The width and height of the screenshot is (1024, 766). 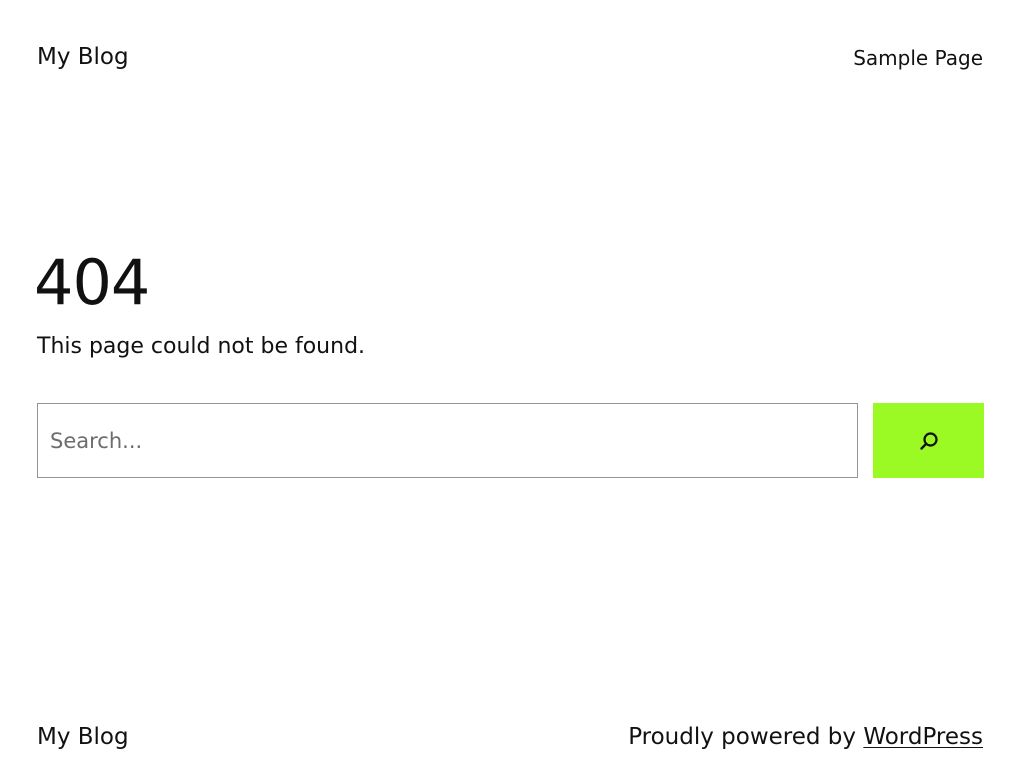 I want to click on search-icon, so click(x=929, y=441).